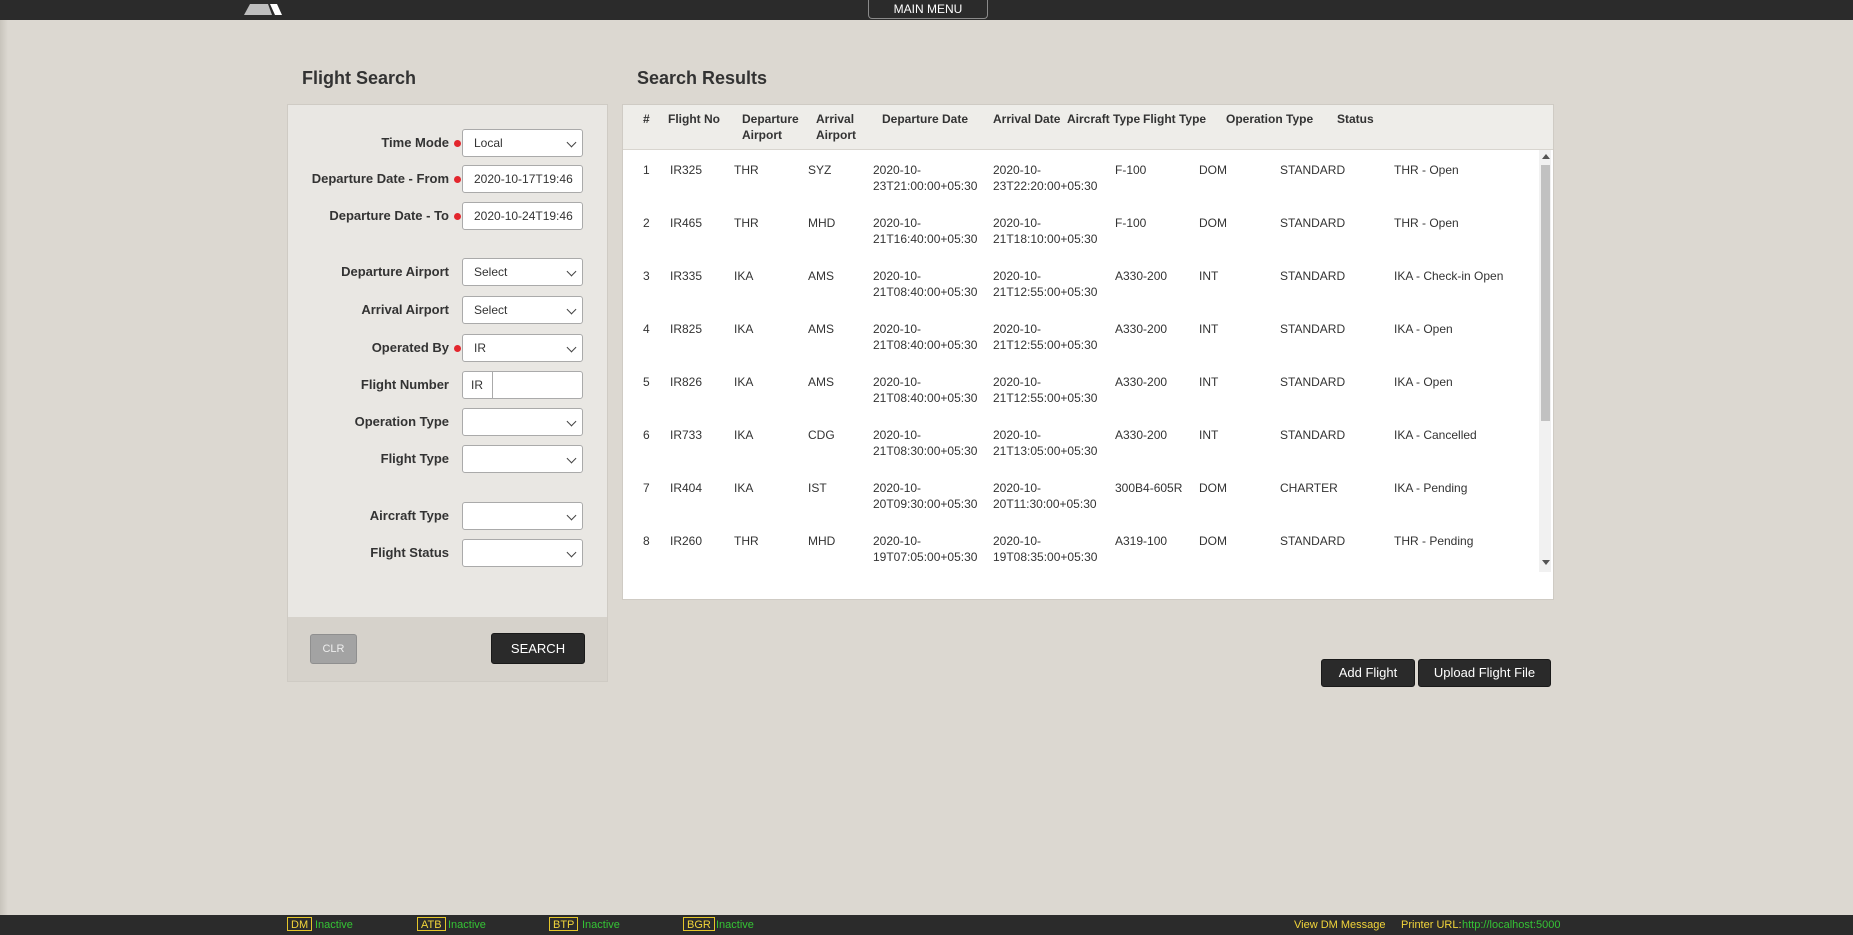 The width and height of the screenshot is (1853, 935). I want to click on clear-button: CLR, so click(333, 649).